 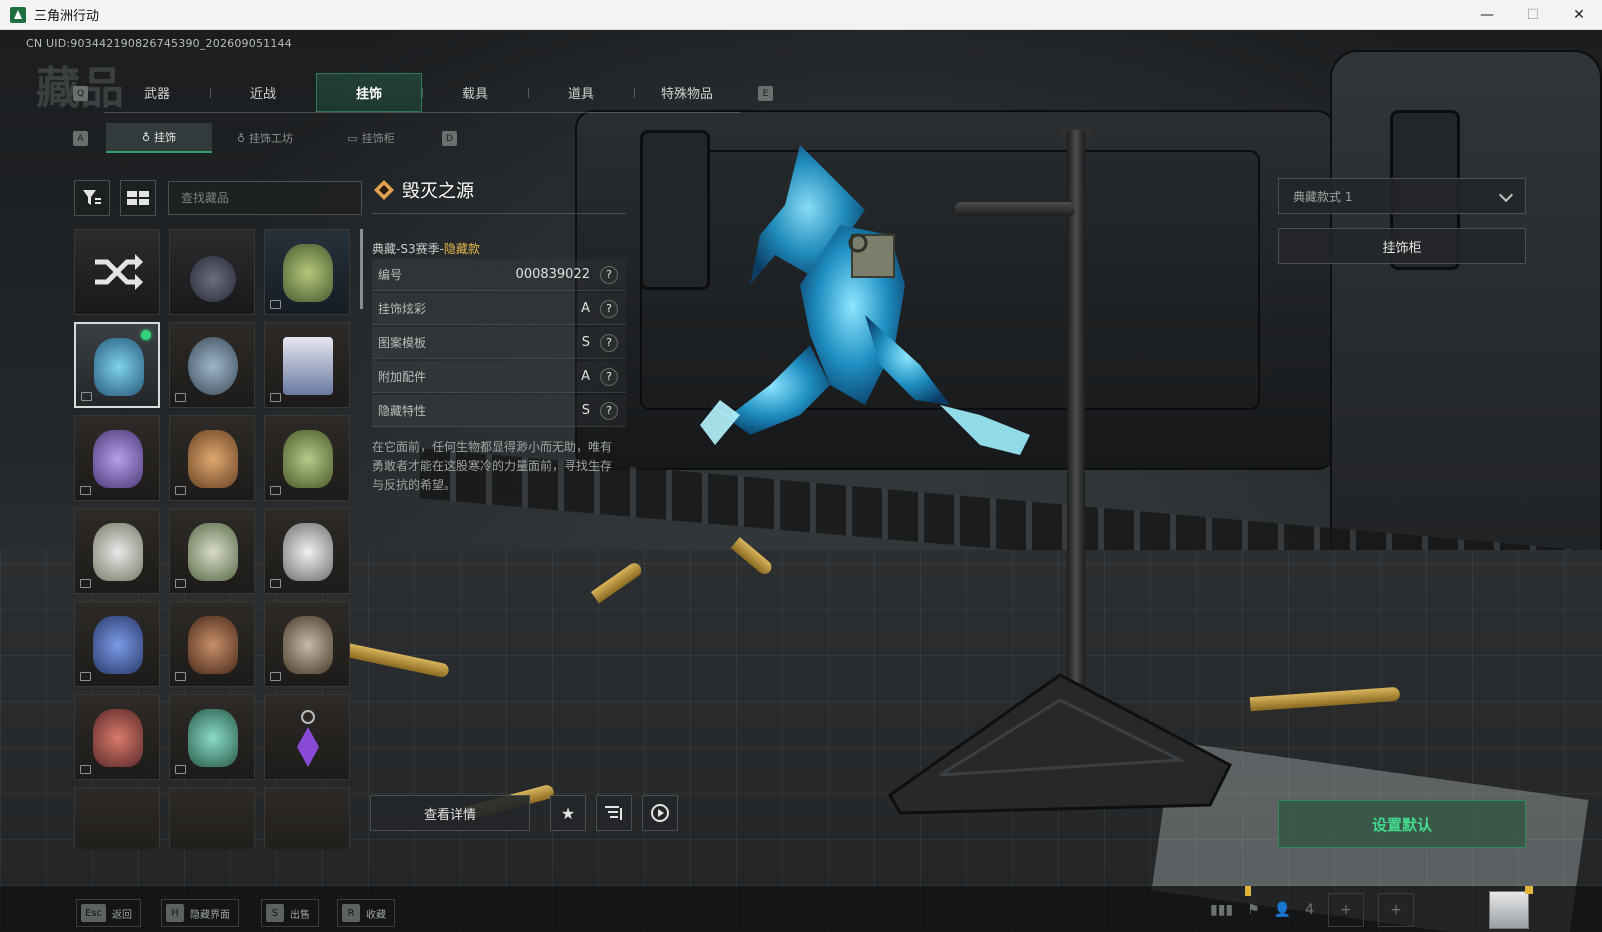 I want to click on compare-button, so click(x=614, y=813).